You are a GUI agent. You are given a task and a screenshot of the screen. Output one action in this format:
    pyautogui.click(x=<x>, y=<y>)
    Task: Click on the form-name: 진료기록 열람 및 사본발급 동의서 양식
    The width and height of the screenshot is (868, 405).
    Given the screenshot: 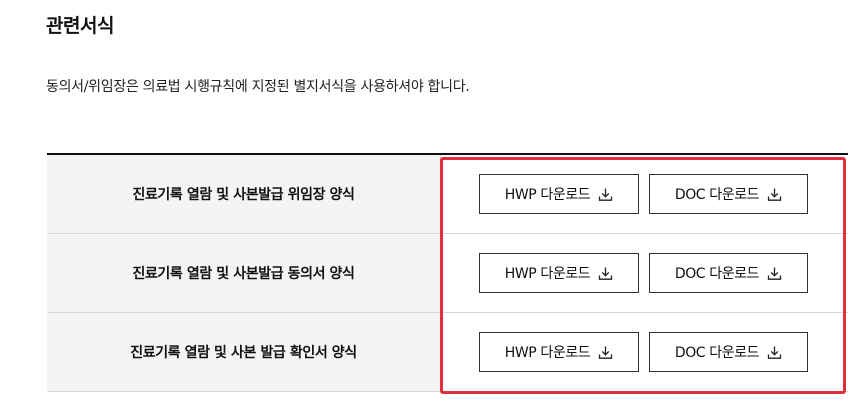 What is the action you would take?
    pyautogui.click(x=244, y=273)
    